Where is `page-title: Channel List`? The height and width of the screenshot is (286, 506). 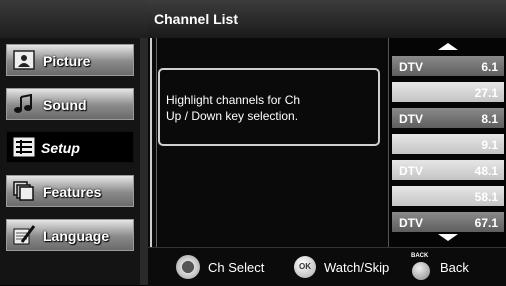 page-title: Channel List is located at coordinates (196, 19).